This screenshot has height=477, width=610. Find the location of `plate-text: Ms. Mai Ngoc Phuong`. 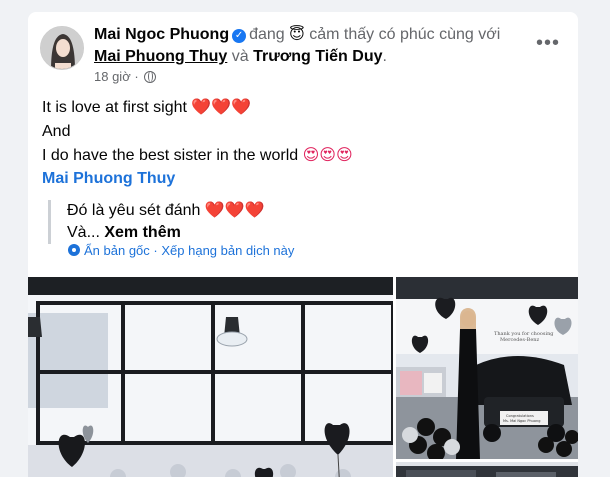

plate-text: Ms. Mai Ngoc Phuong is located at coordinates (521, 421).